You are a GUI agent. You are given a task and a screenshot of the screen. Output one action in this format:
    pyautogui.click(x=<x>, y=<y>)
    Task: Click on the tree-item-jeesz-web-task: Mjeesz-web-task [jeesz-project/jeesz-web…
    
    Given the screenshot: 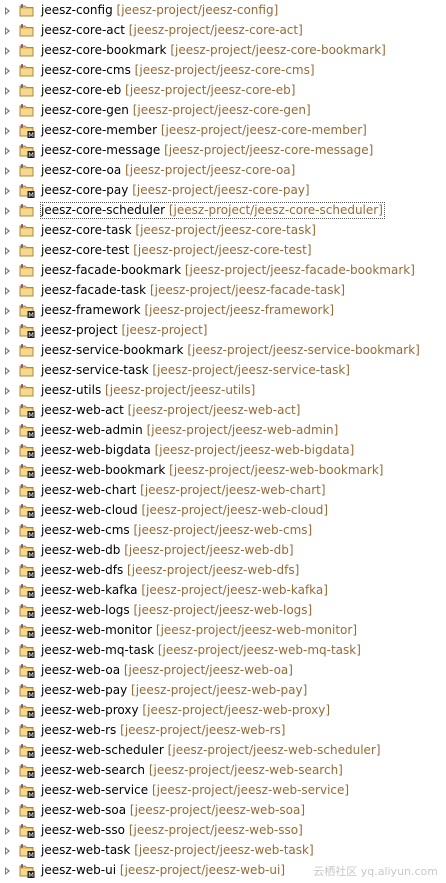 What is the action you would take?
    pyautogui.click(x=223, y=851)
    